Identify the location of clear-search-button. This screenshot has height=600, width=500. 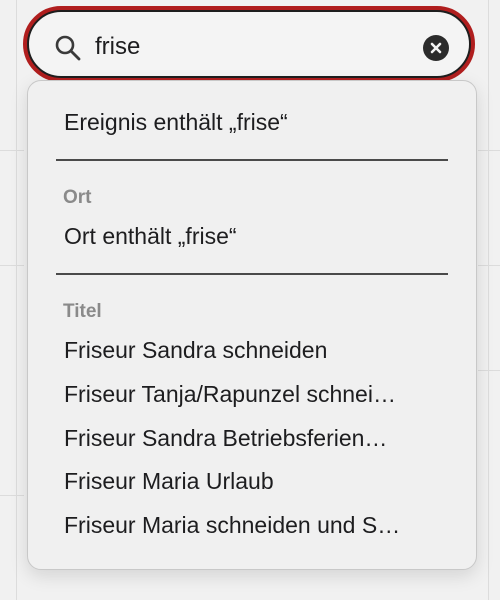
(436, 48).